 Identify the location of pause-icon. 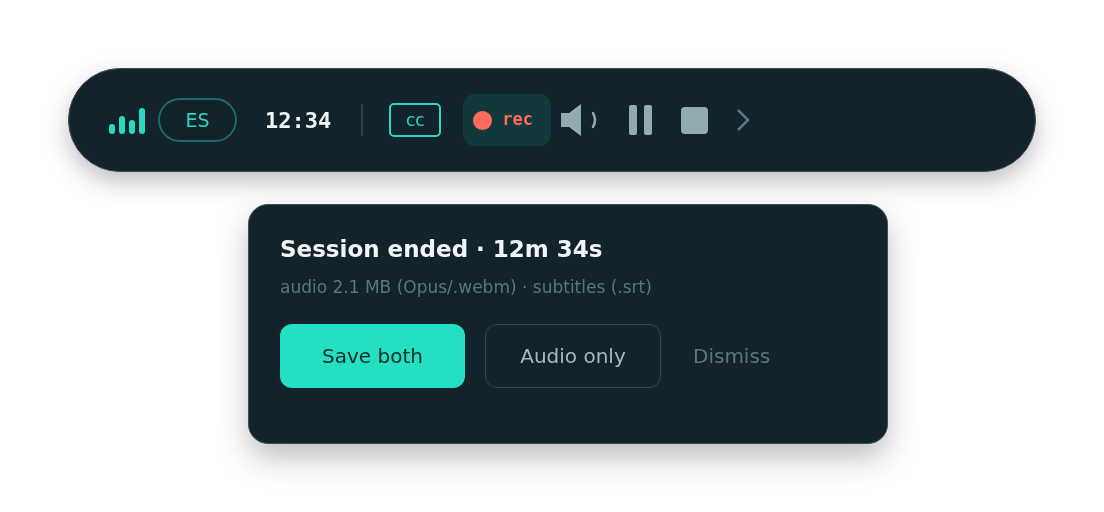
(641, 120).